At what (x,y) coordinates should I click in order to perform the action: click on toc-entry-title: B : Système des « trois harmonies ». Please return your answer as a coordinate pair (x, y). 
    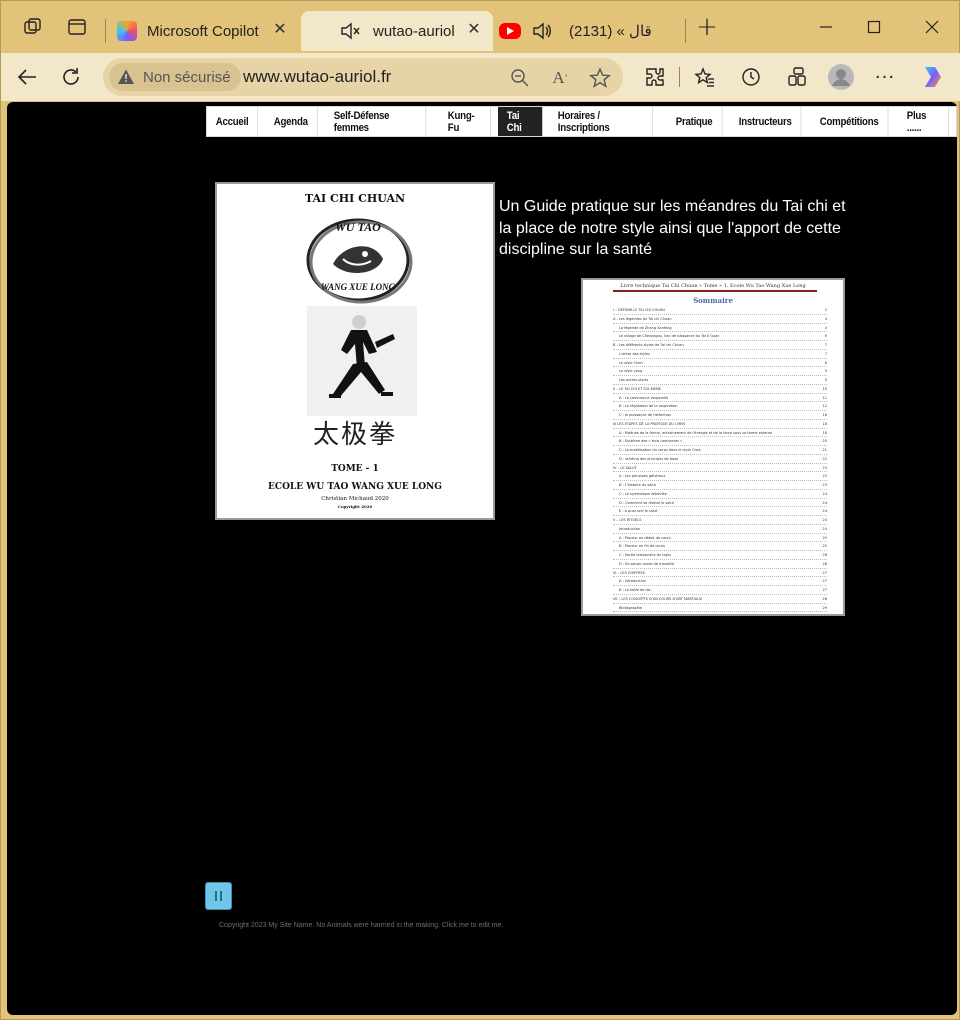
    Looking at the image, I should click on (651, 441).